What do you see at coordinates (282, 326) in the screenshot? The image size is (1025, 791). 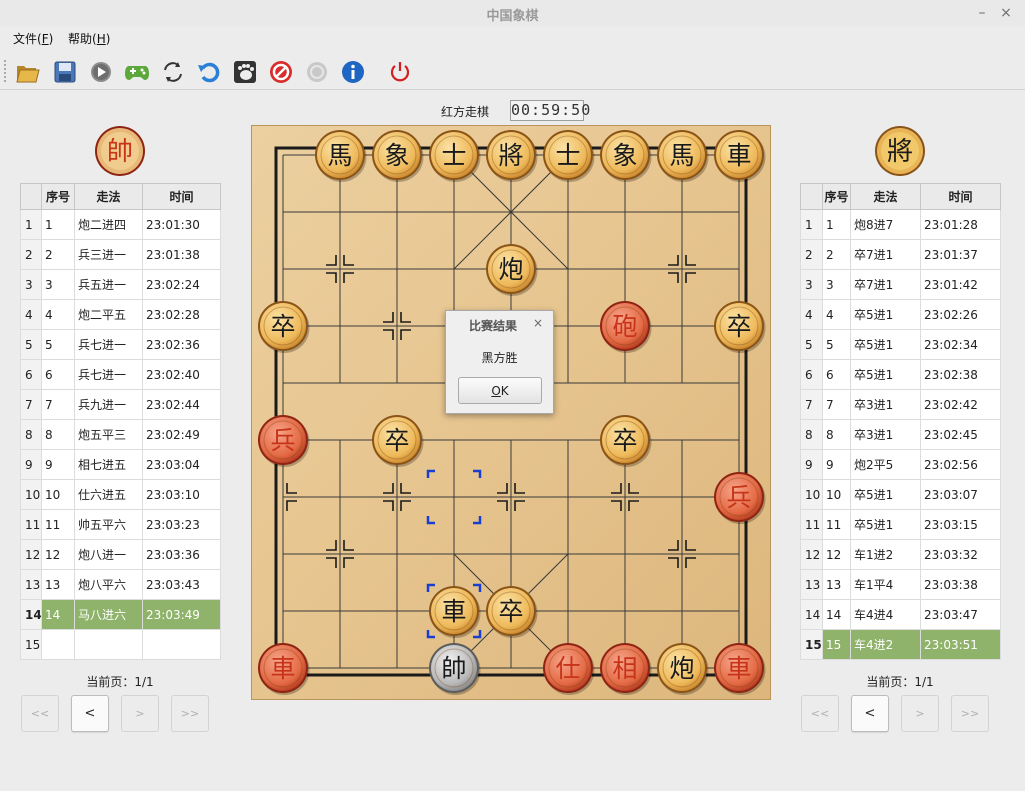 I see `piece-character: 卒` at bounding box center [282, 326].